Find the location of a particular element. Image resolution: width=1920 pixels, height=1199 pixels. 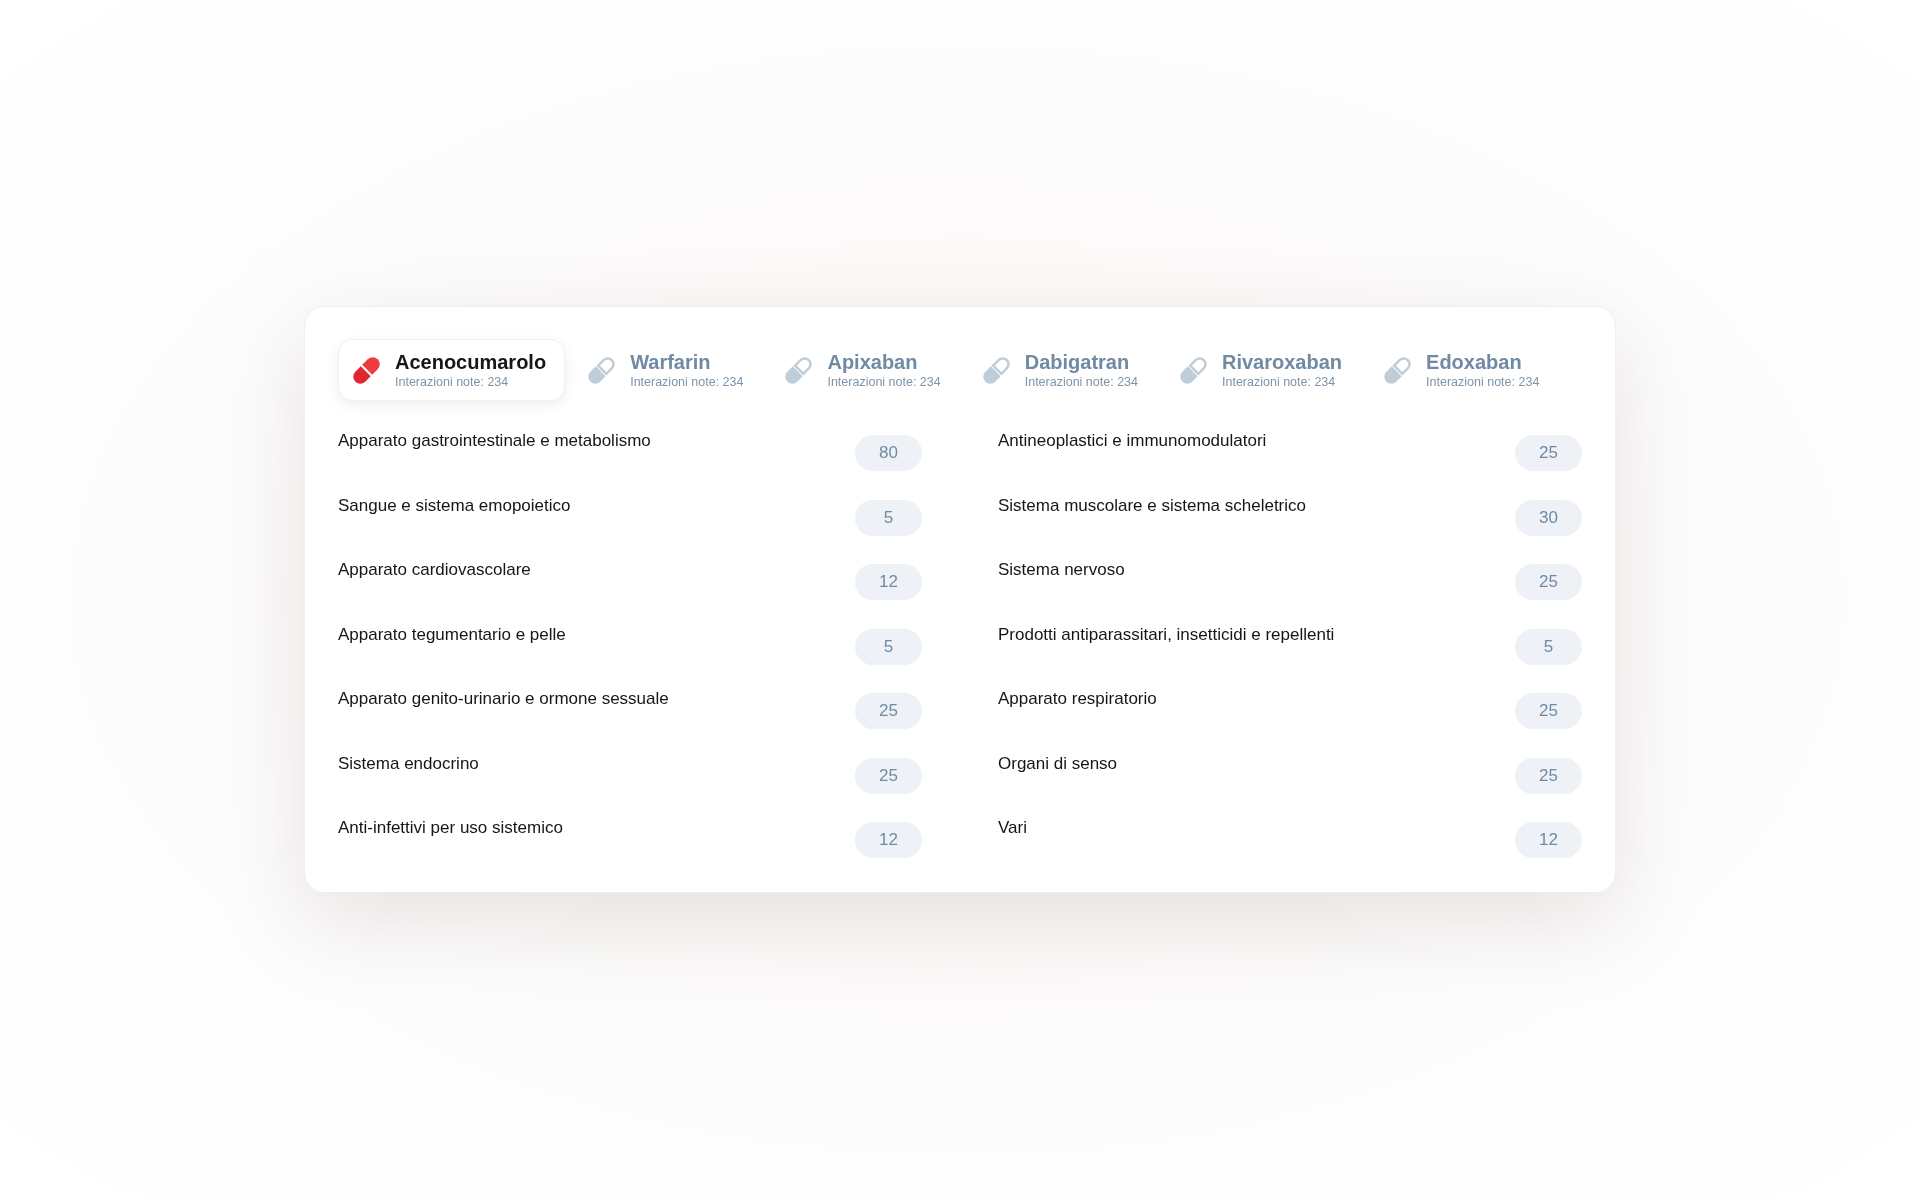

count-badge: 30 is located at coordinates (1548, 517).